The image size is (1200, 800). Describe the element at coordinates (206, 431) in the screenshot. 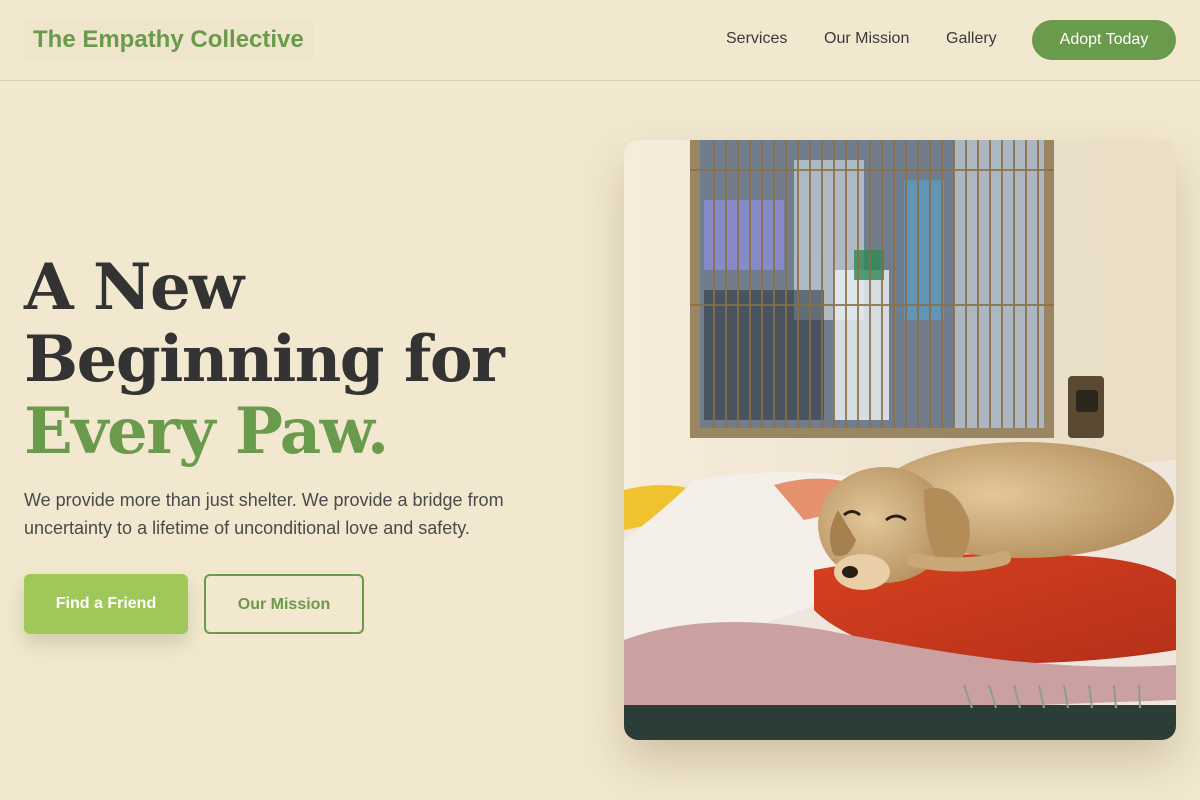

I see `headline-accent: Every Paw.` at that location.